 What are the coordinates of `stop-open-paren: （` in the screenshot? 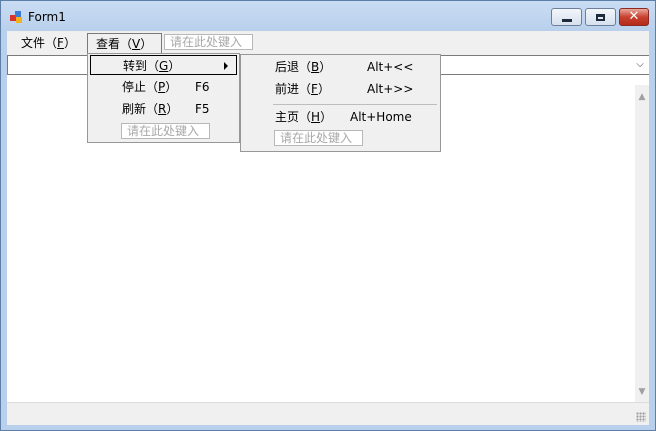 It's located at (152, 87).